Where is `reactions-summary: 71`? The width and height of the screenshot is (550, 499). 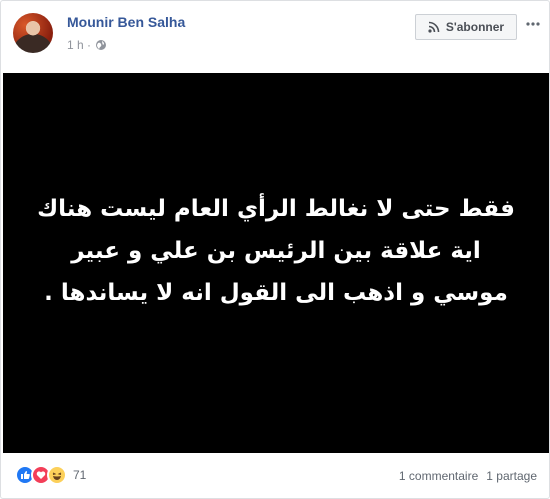 reactions-summary: 71 is located at coordinates (50, 475).